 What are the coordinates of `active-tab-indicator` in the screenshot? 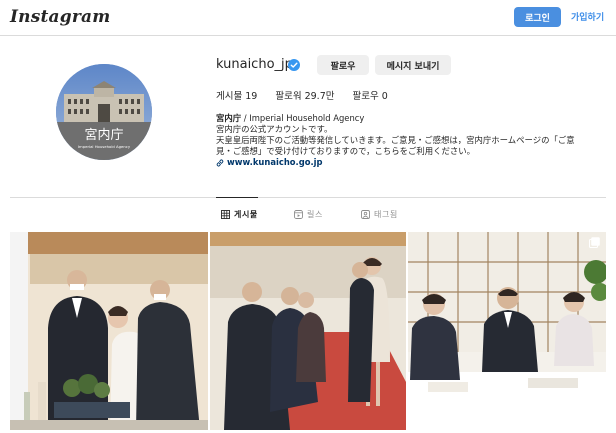 It's located at (237, 197).